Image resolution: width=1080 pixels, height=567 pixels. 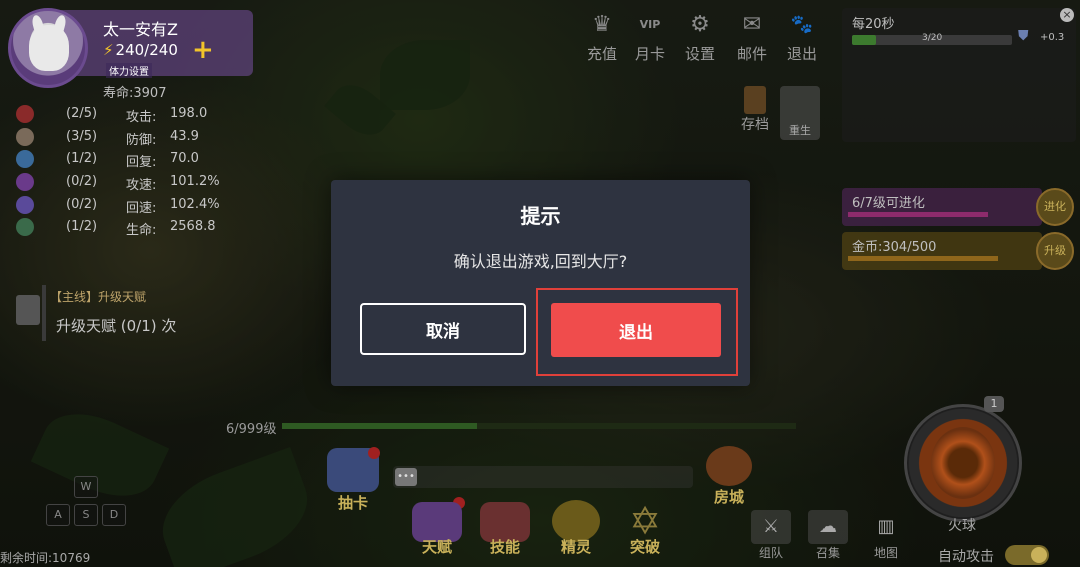 I want to click on add-stamina-button: +, so click(x=203, y=50).